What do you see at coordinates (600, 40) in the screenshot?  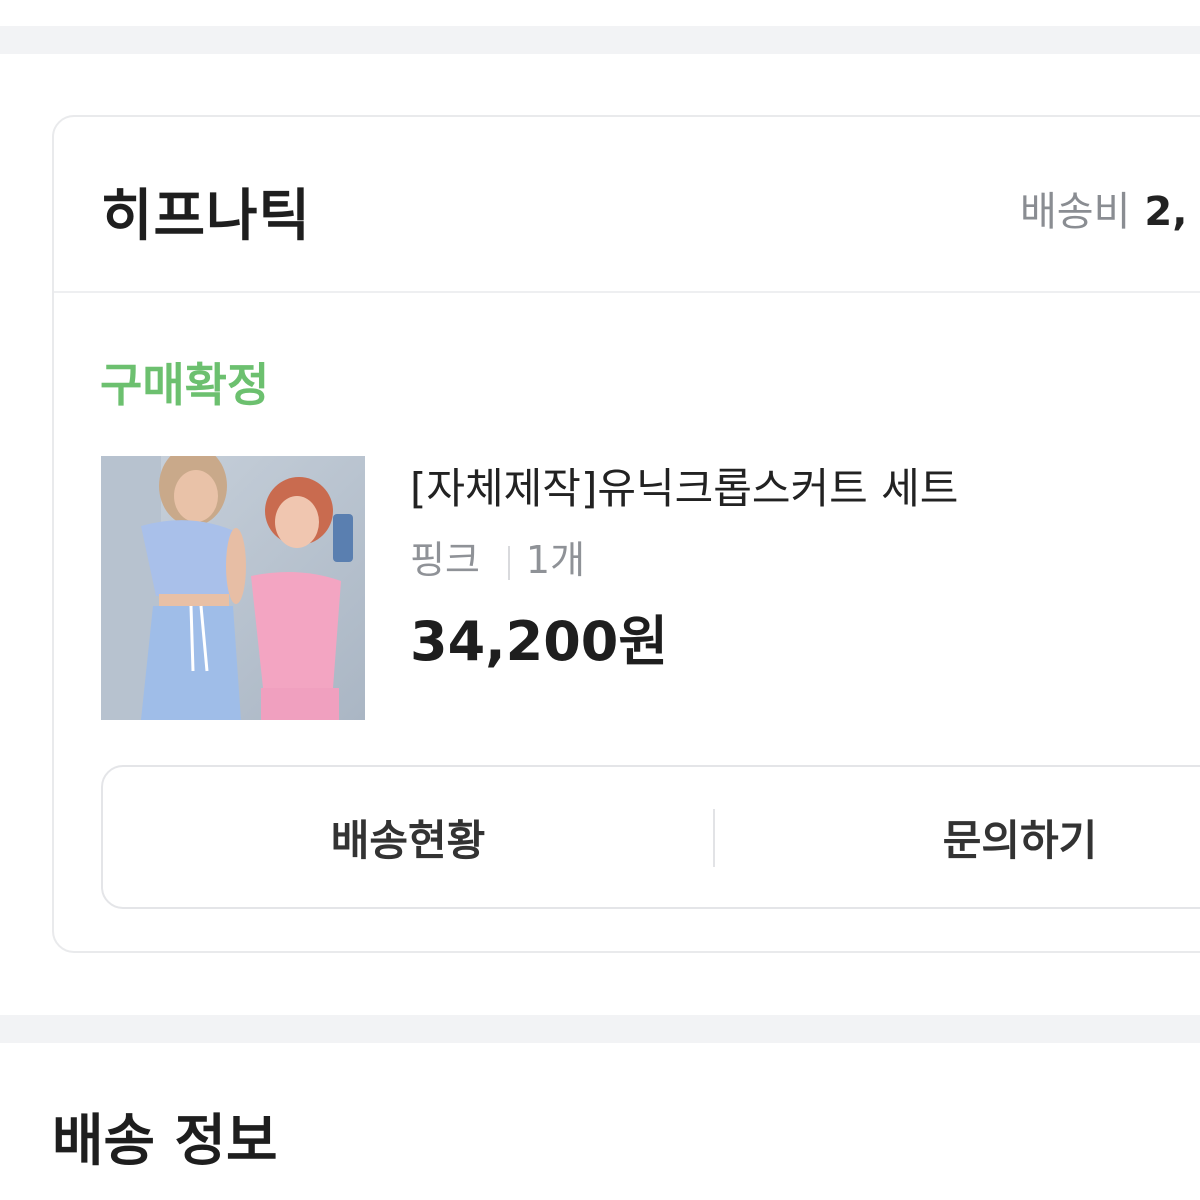 I see `section-divider-top` at bounding box center [600, 40].